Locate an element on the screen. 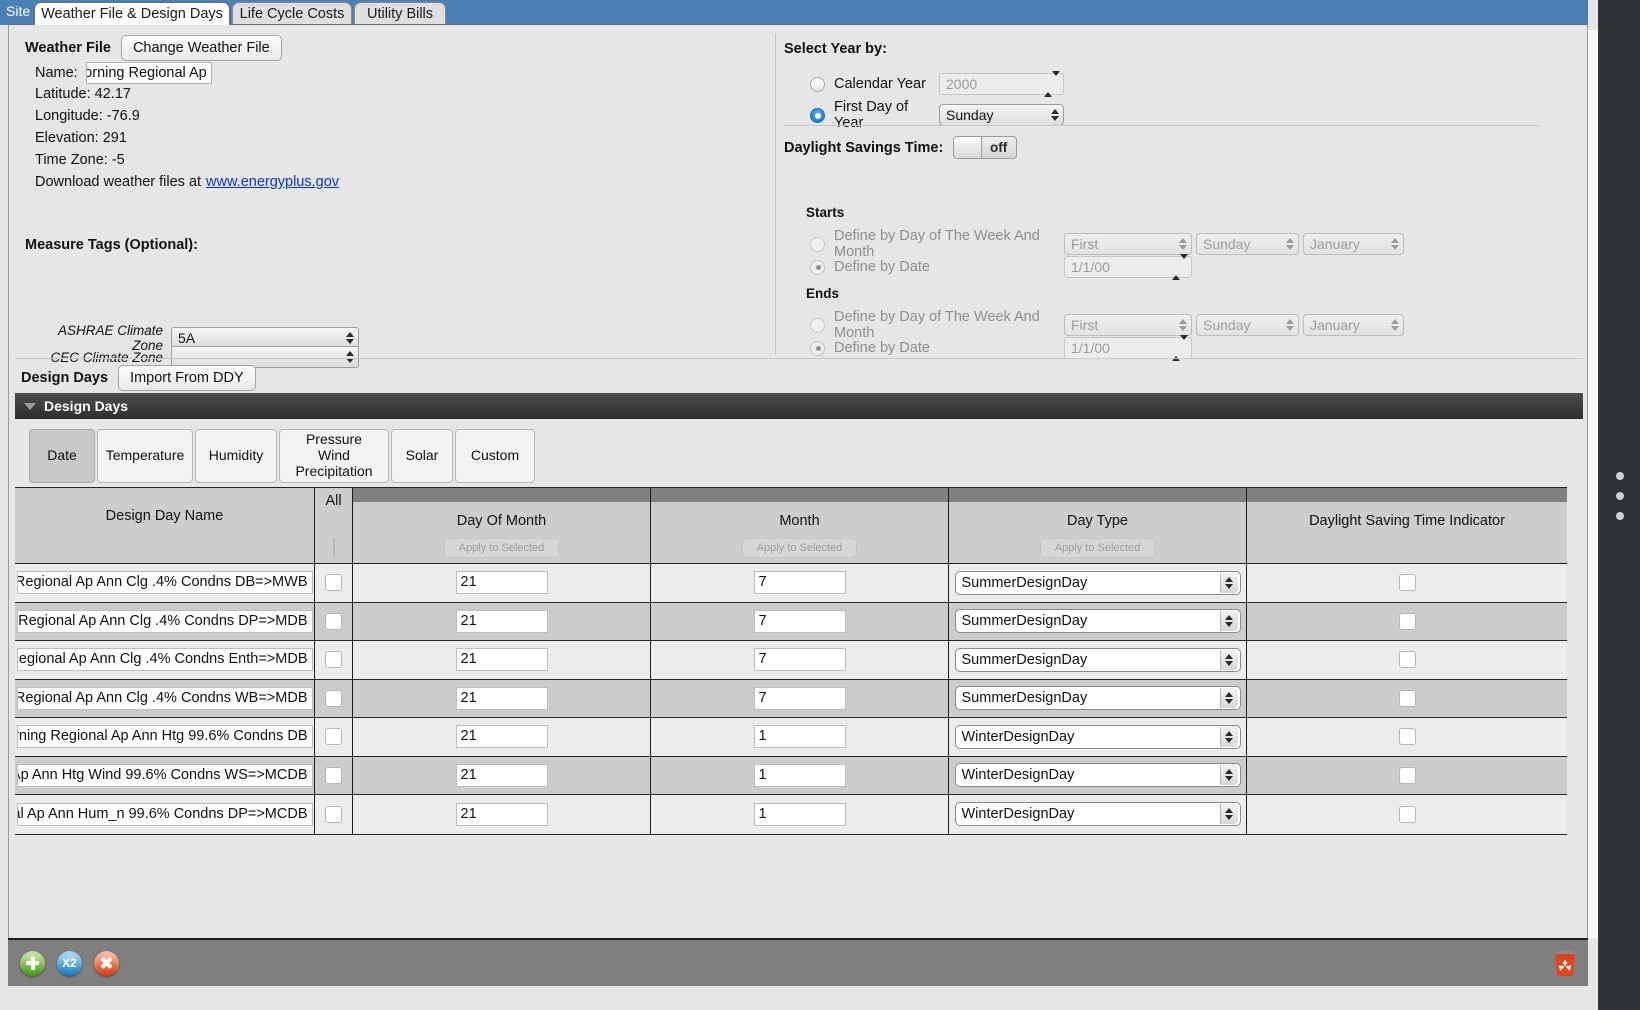 Image resolution: width=1640 pixels, height=1010 pixels. calendar-year-spinner: 2000 is located at coordinates (1001, 84).